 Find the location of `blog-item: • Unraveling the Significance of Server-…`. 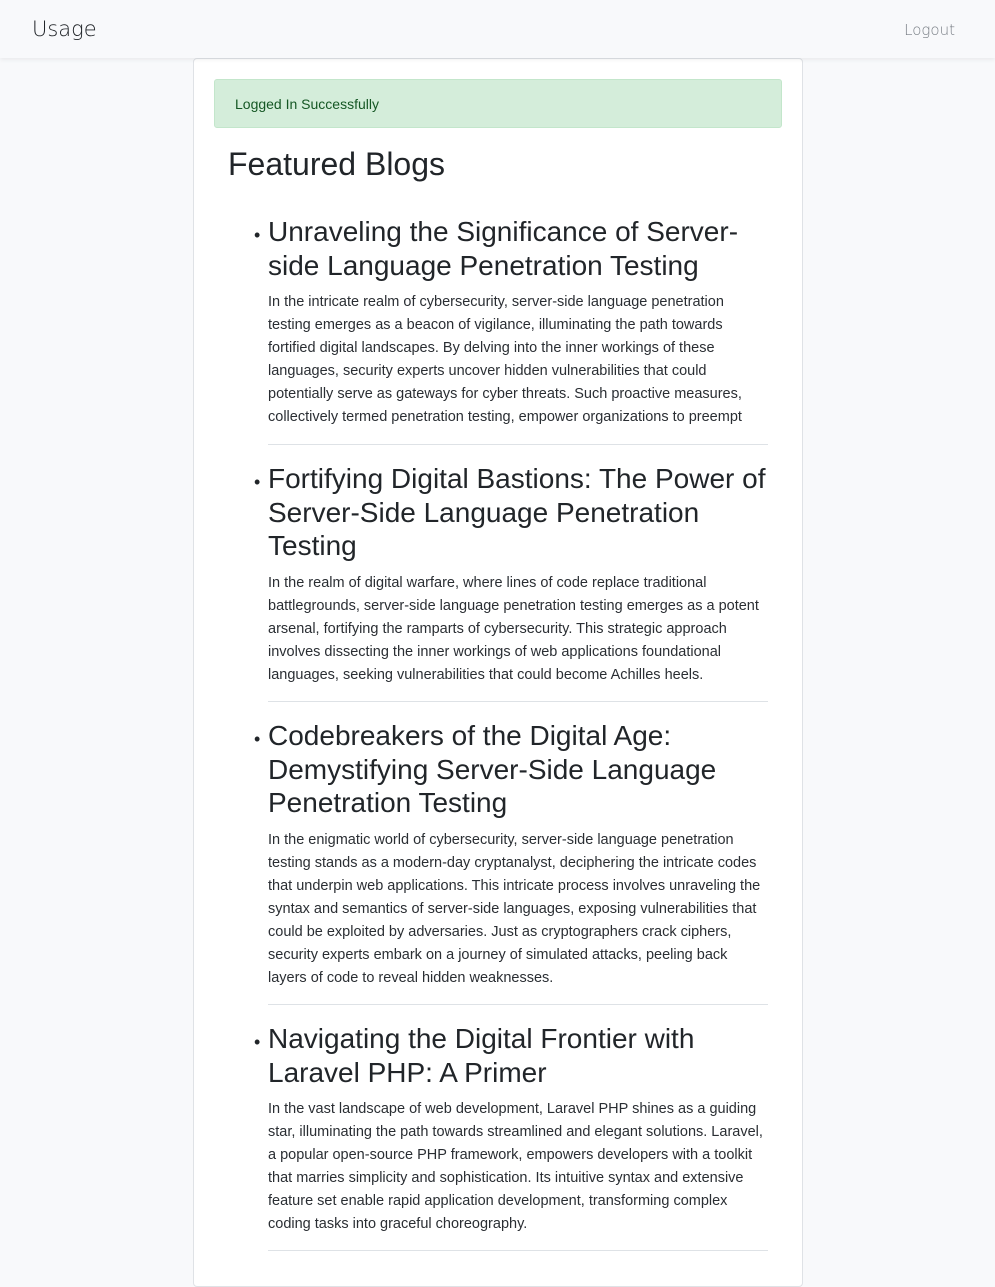

blog-item: • Unraveling the Significance of Server-… is located at coordinates (511, 330).